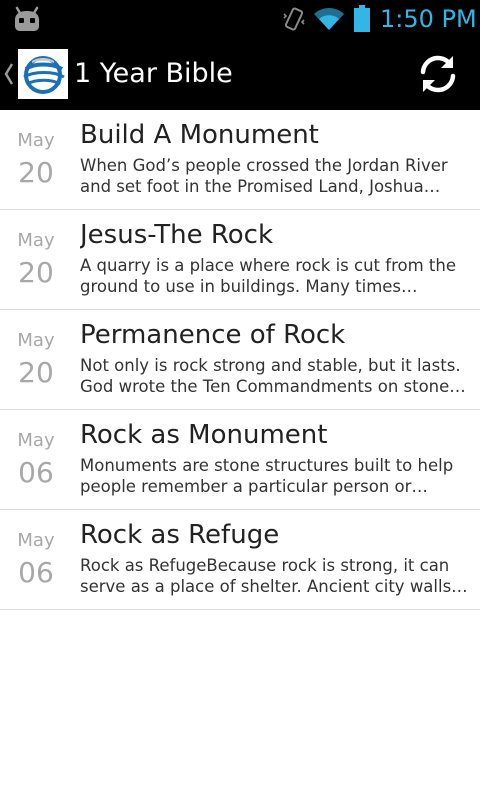  What do you see at coordinates (180, 535) in the screenshot?
I see `entry-title: Rock as Refuge` at bounding box center [180, 535].